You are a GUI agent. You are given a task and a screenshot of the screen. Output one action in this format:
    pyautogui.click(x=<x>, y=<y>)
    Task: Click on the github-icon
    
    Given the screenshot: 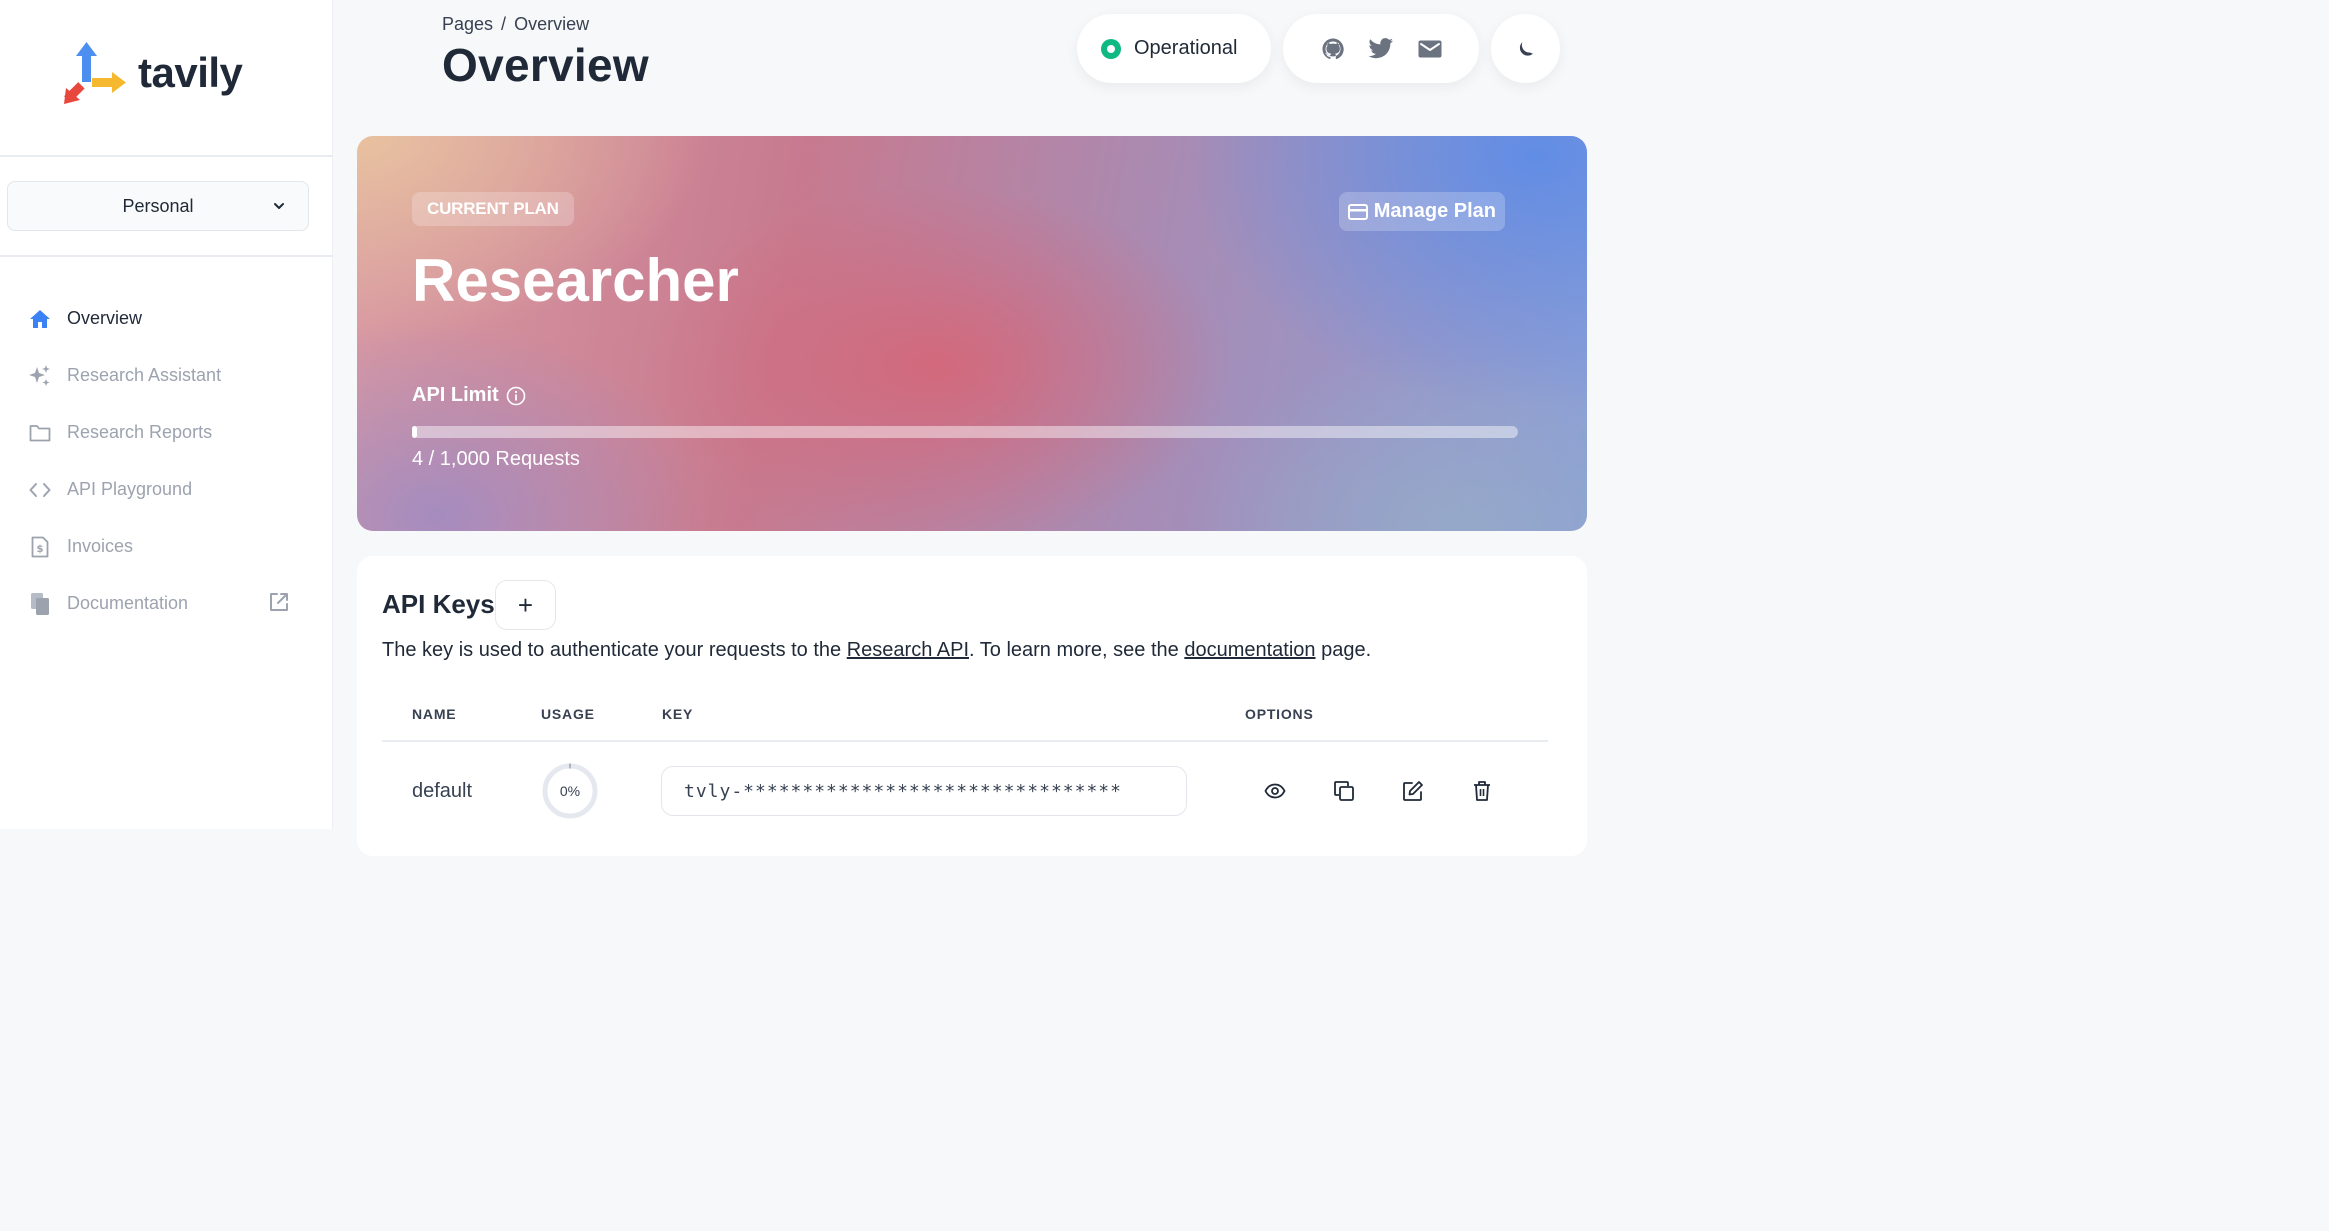 What is the action you would take?
    pyautogui.click(x=1333, y=49)
    